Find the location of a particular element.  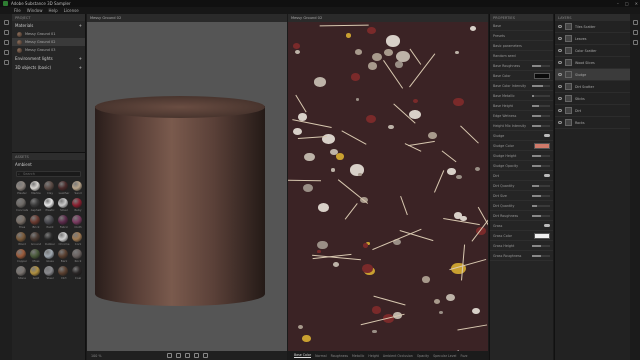

menu-help: Help is located at coordinates (52, 10).